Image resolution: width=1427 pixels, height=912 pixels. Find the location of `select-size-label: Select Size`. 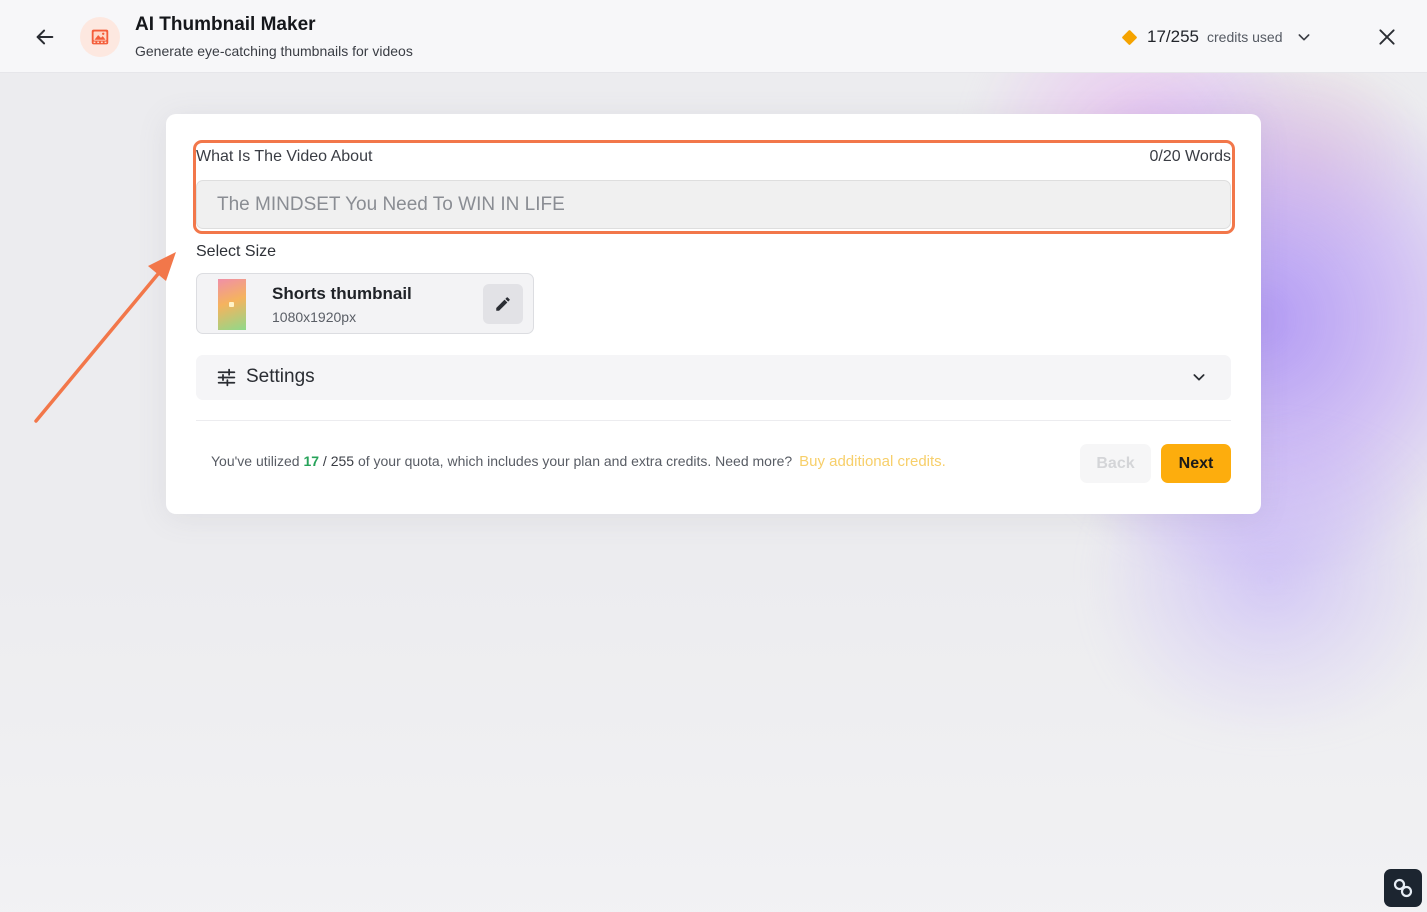

select-size-label: Select Size is located at coordinates (236, 251).